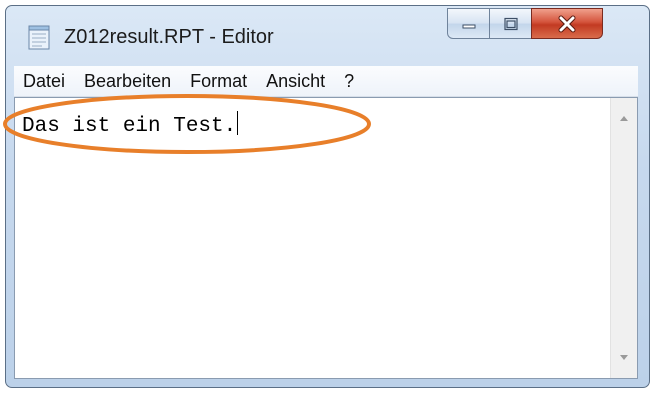 This screenshot has width=656, height=394. What do you see at coordinates (39, 37) in the screenshot?
I see `notepad-icon` at bounding box center [39, 37].